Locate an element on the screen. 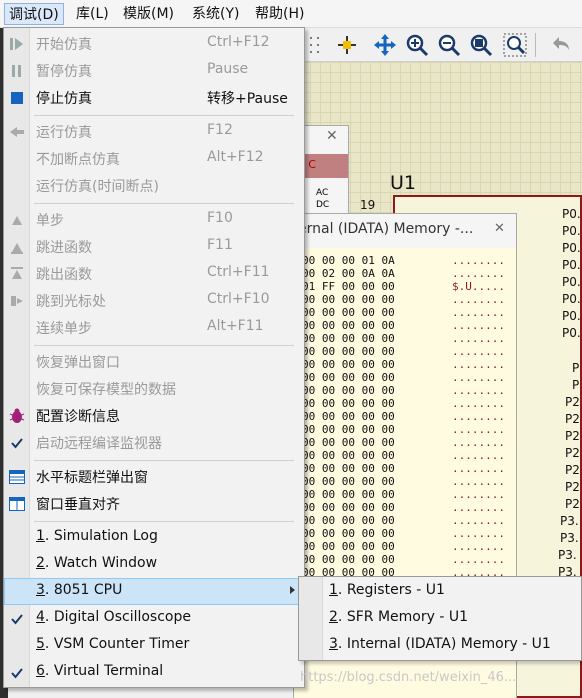 The width and height of the screenshot is (582, 698). menu-item-step-out: 跳出函数 Ctrl+F11 is located at coordinates (153, 273).